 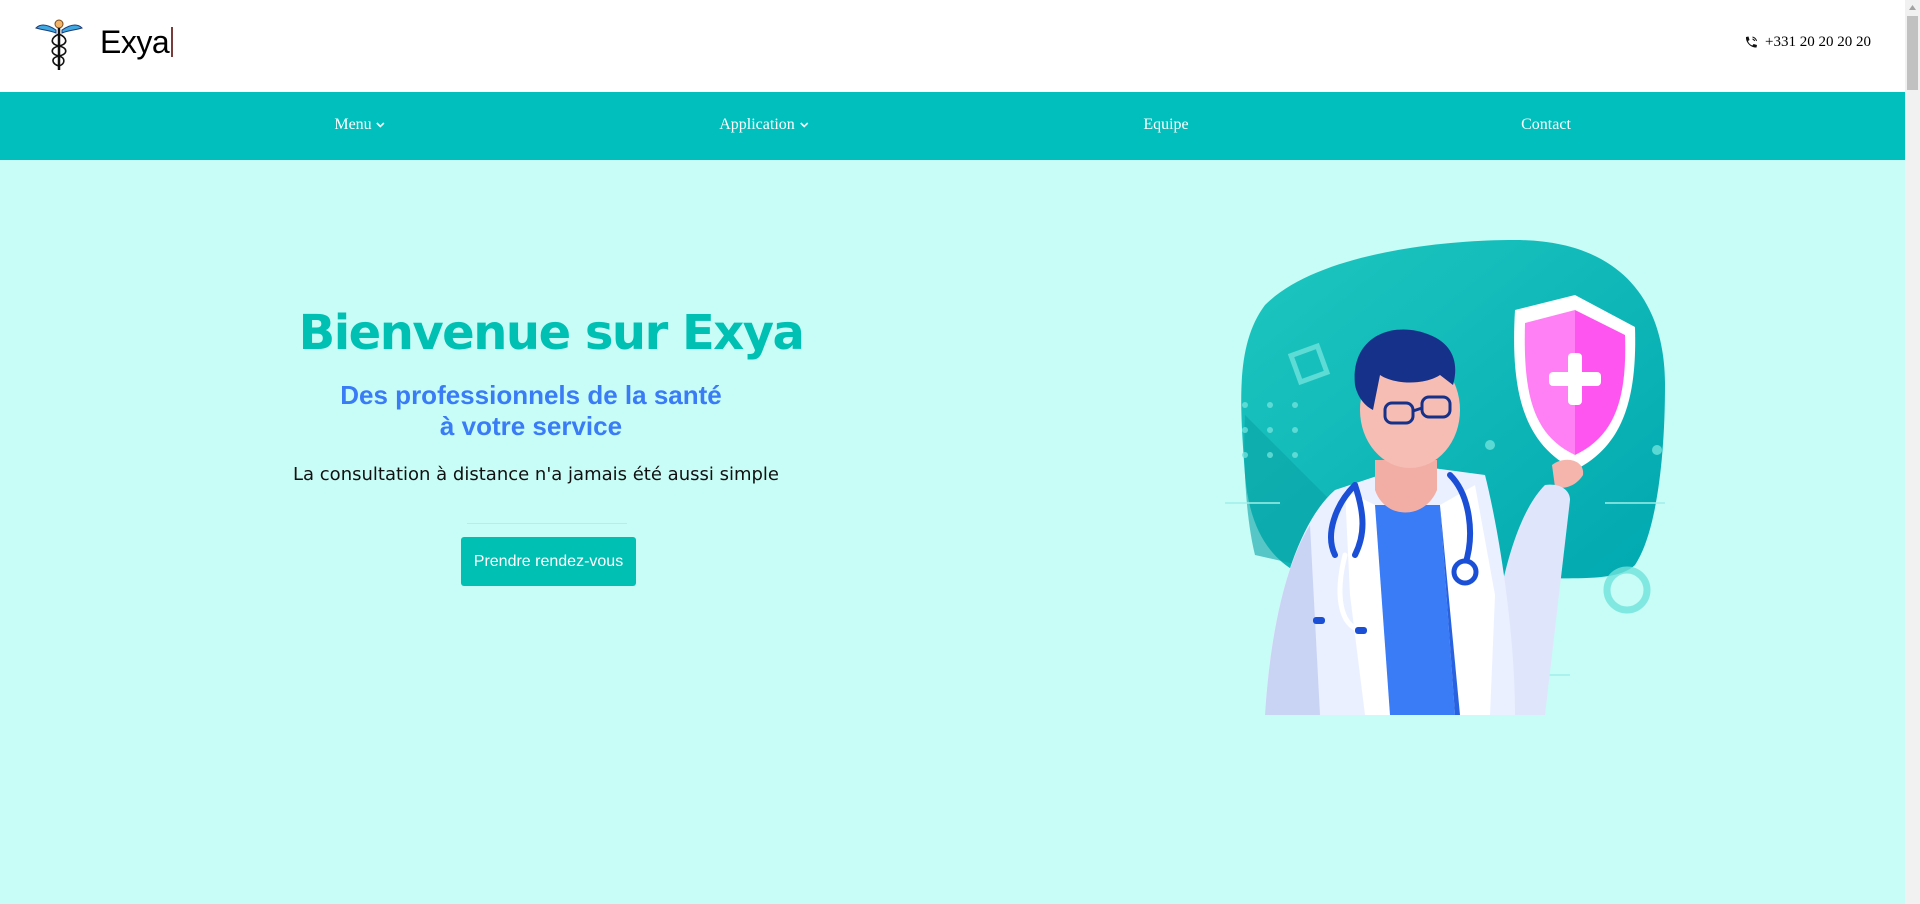 I want to click on nav-item-label: Application, so click(x=757, y=124).